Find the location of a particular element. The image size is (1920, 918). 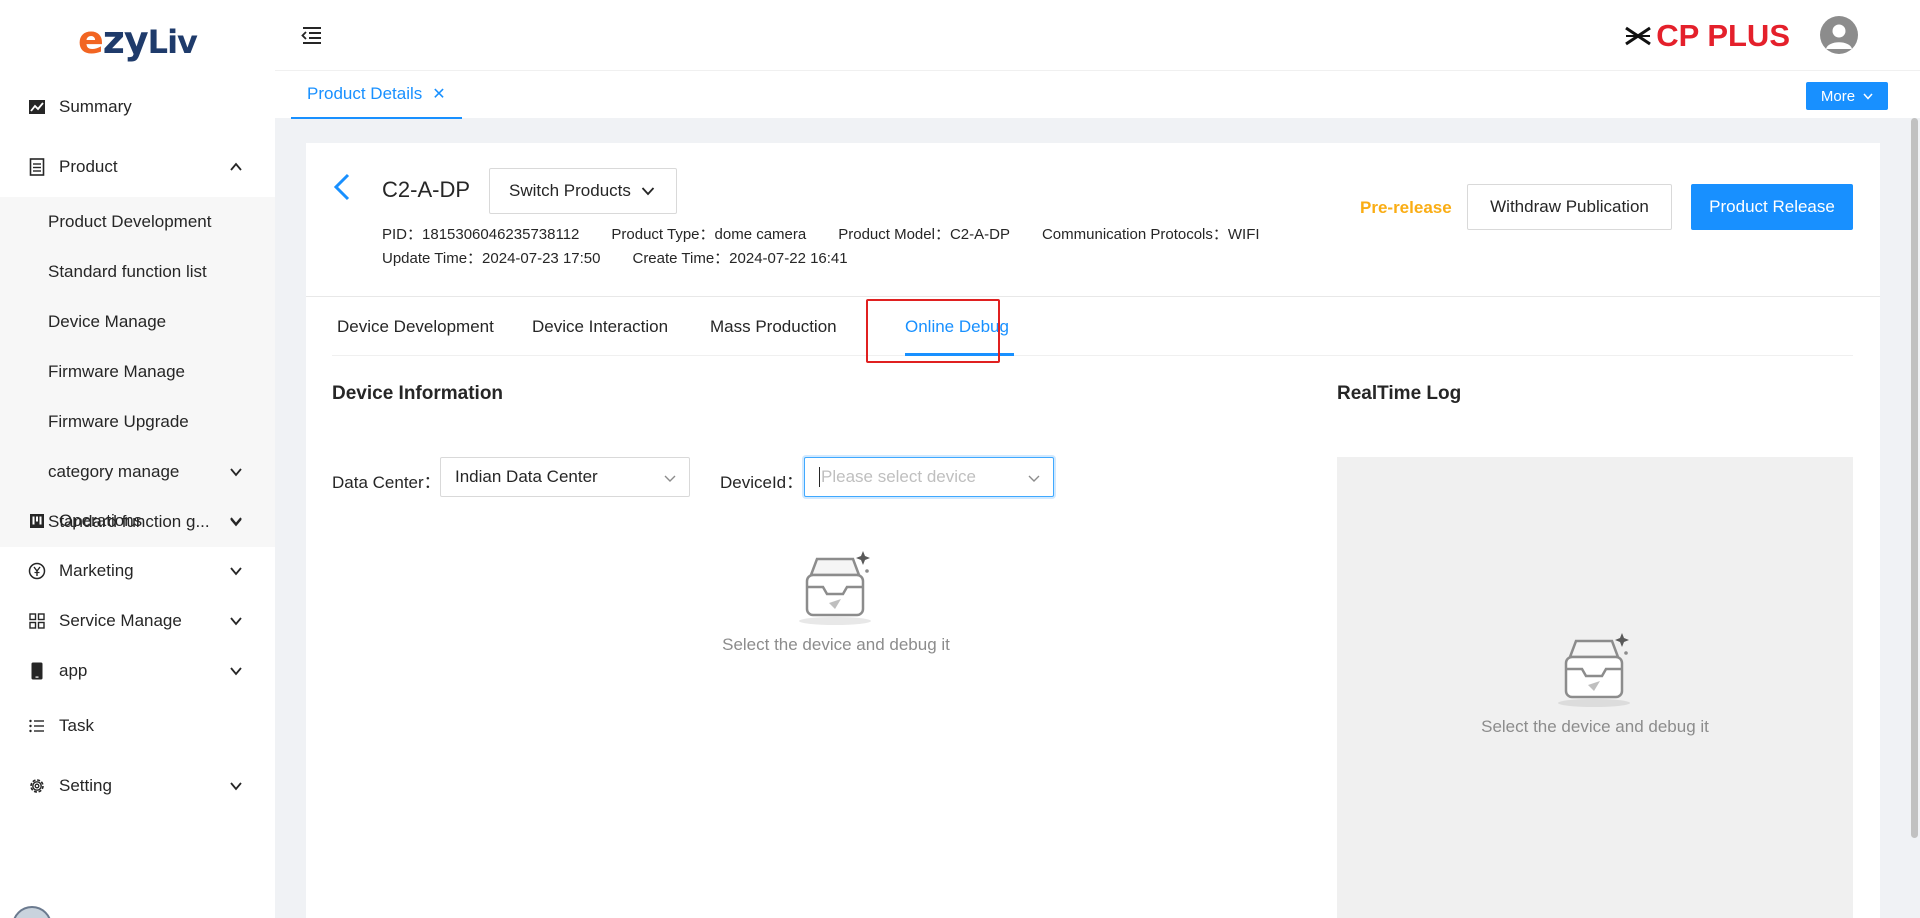

cp-plus-logo: CP PLUS is located at coordinates (1707, 36).